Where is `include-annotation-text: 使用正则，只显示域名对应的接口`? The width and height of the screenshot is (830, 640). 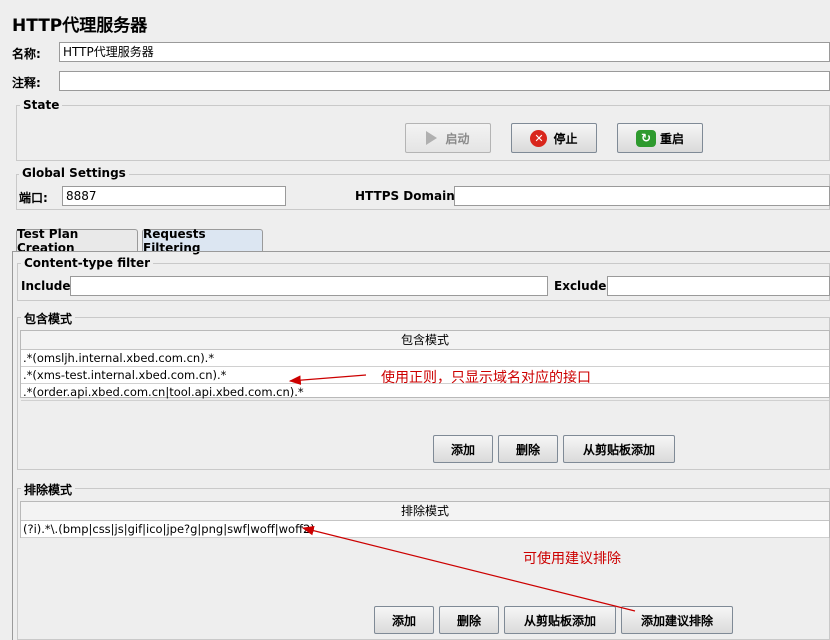
include-annotation-text: 使用正则，只显示域名对应的接口 is located at coordinates (486, 378).